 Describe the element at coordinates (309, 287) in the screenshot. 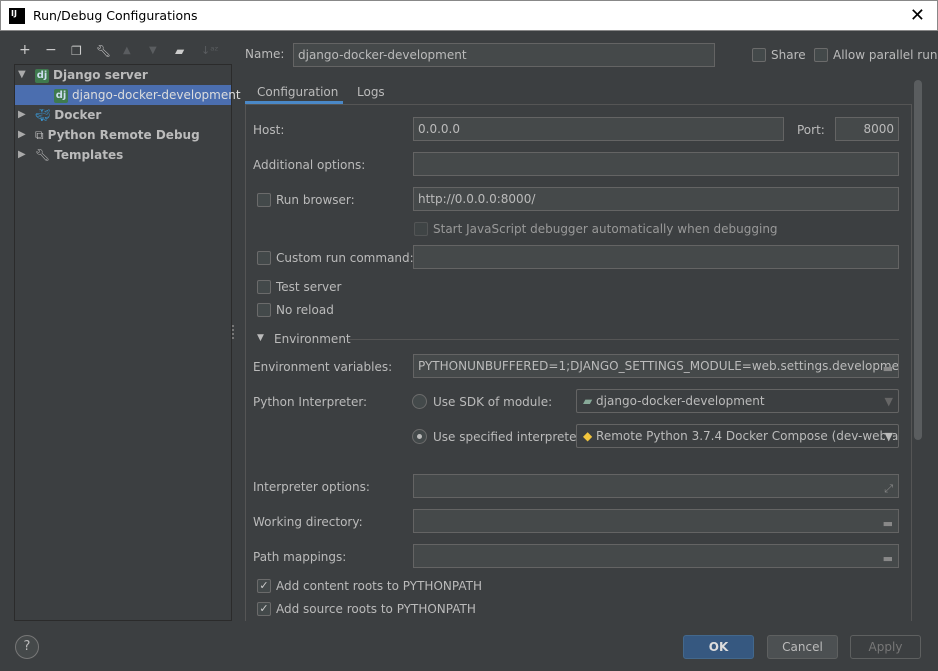

I see `test-server-label: Test server` at that location.